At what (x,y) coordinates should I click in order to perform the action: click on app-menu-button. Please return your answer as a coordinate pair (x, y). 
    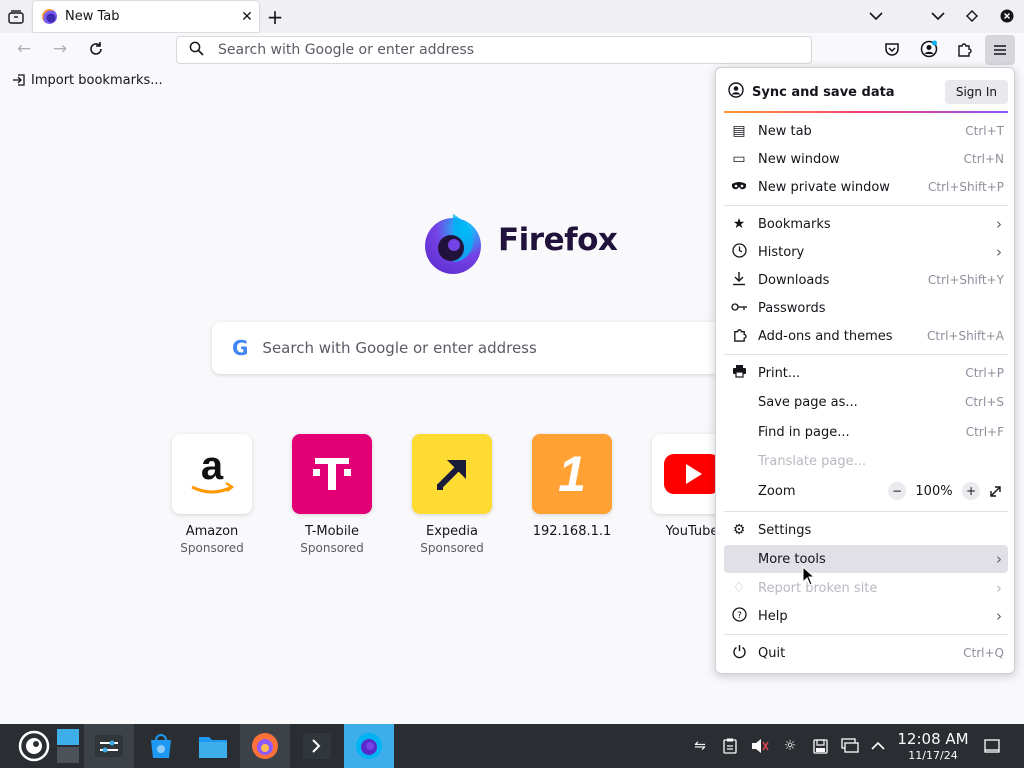
    Looking at the image, I should click on (1000, 50).